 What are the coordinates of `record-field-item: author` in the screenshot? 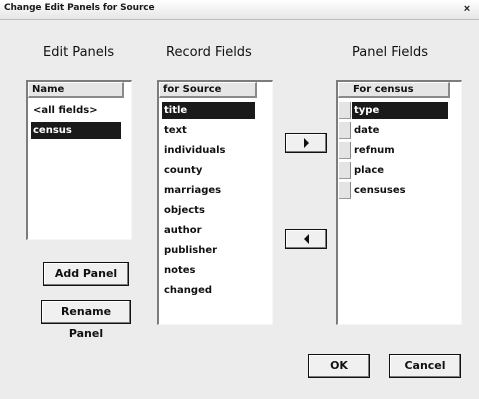 It's located at (208, 230).